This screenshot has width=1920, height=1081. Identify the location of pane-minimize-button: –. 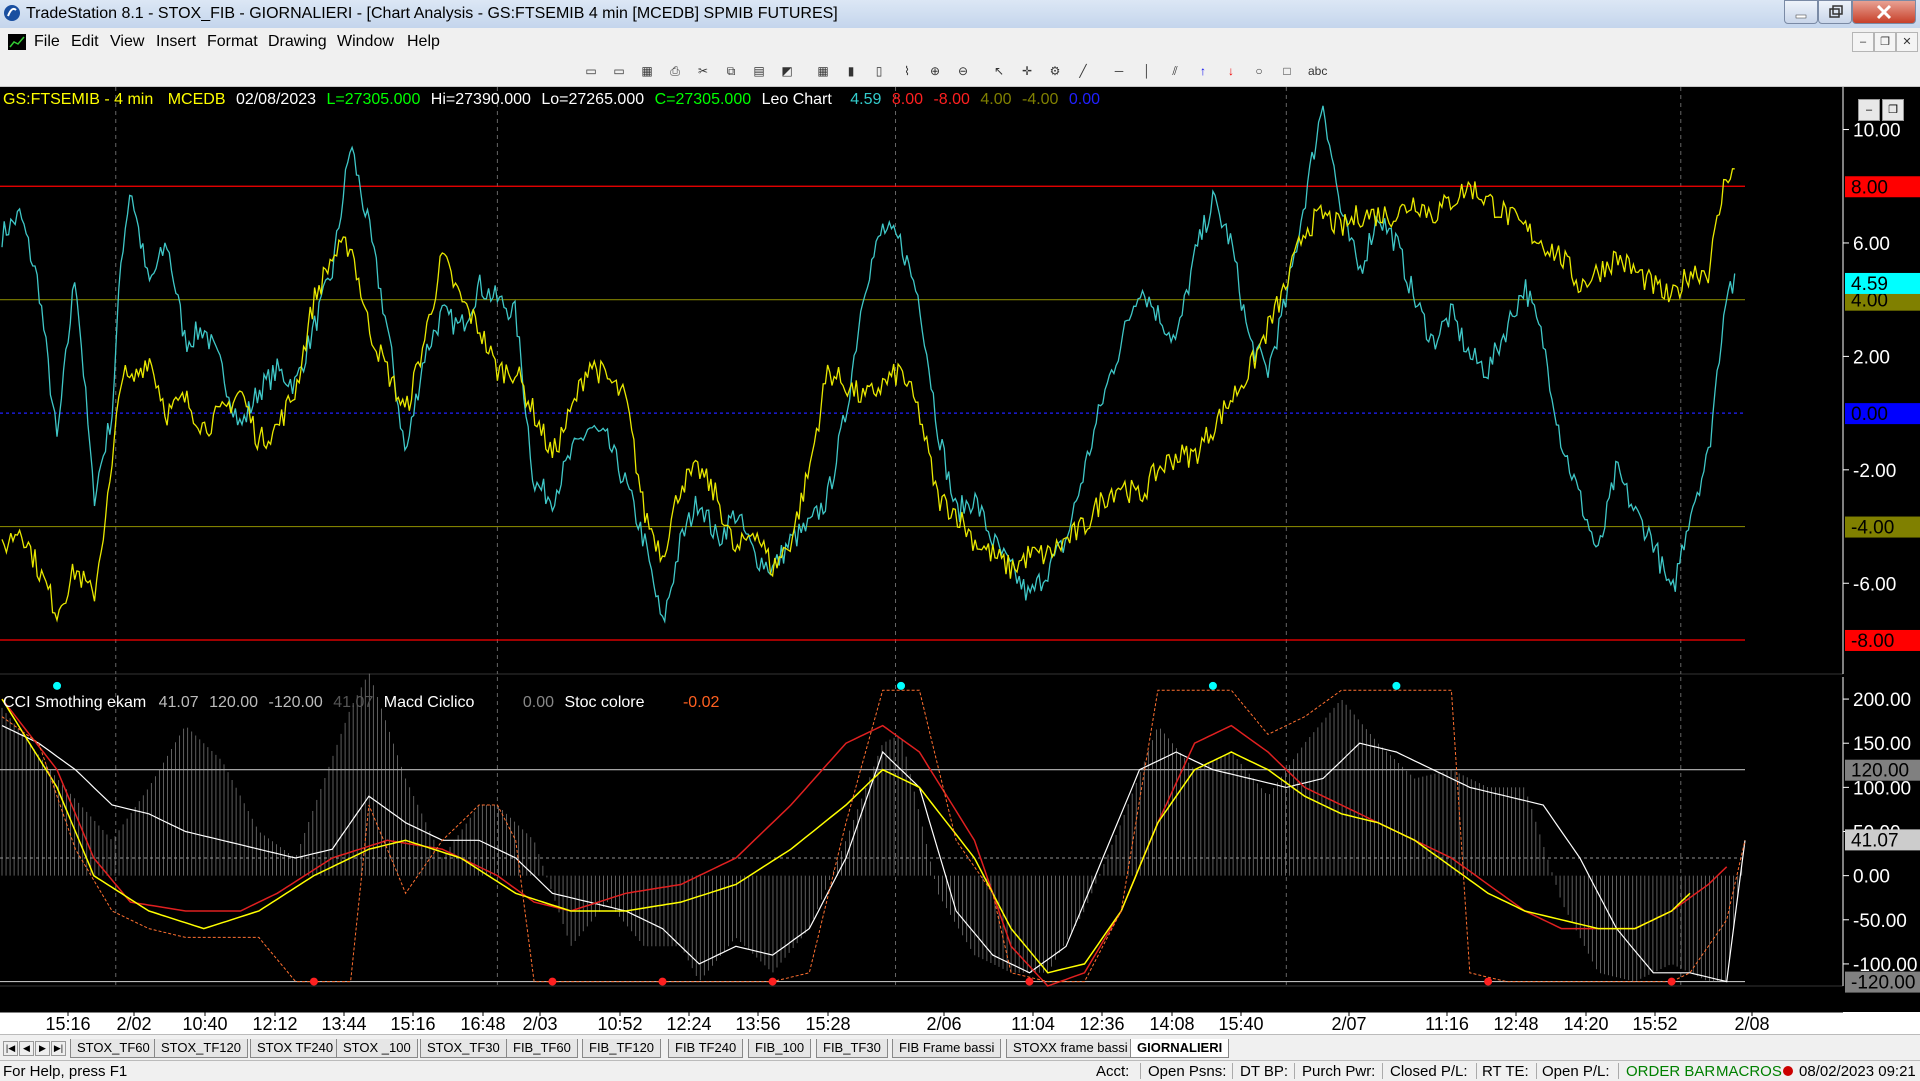
(1869, 110).